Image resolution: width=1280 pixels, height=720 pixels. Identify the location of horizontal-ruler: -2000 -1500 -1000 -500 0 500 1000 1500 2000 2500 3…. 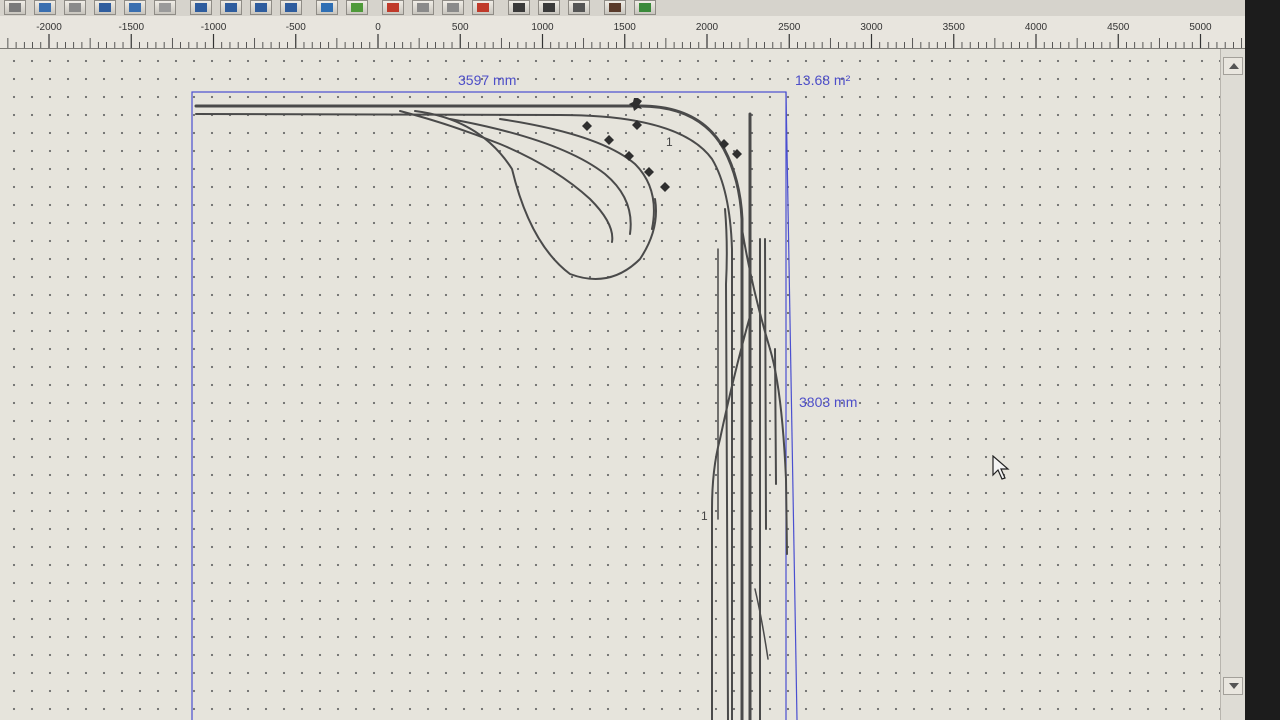
(622, 32).